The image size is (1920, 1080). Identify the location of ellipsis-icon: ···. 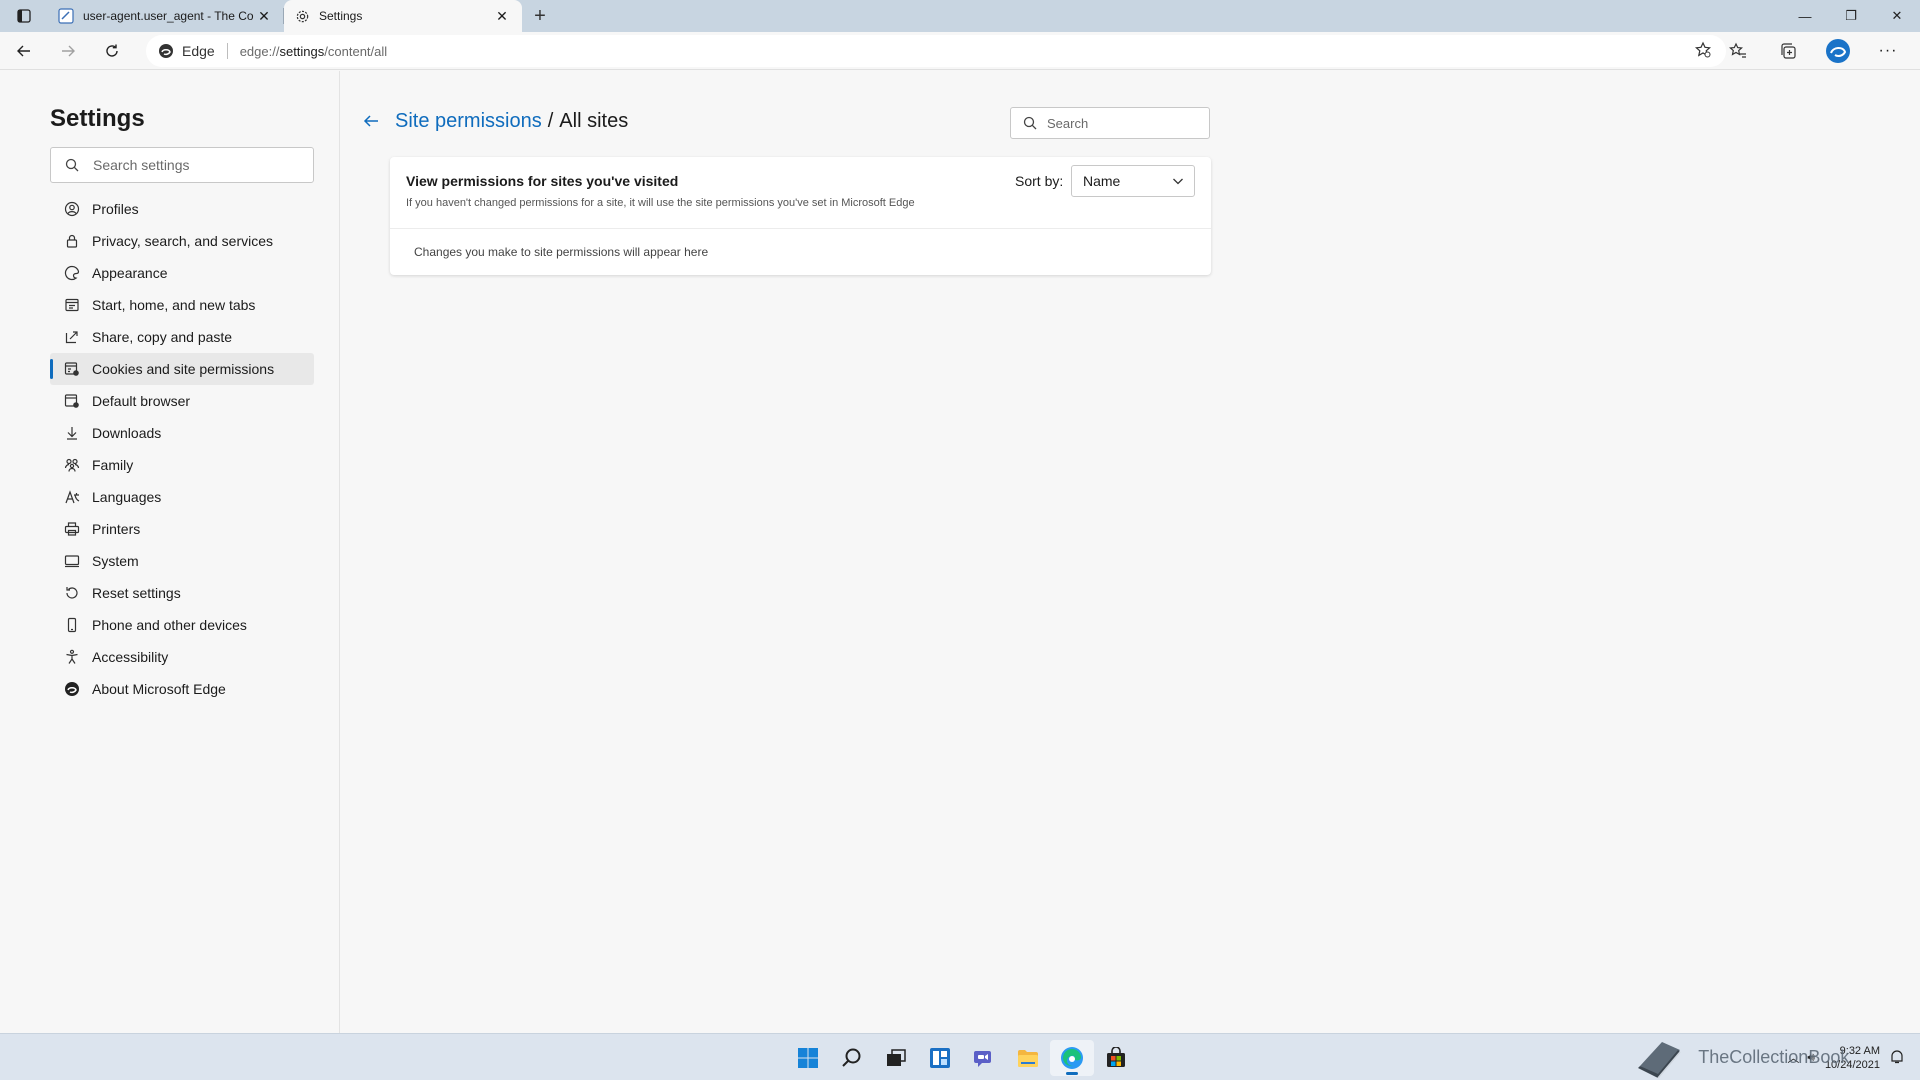
(1888, 50).